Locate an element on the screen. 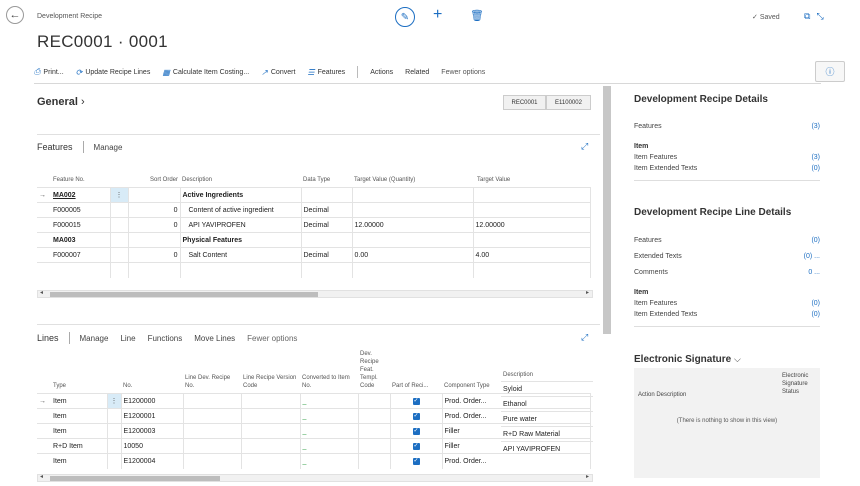 The height and width of the screenshot is (486, 860). cell-val: 12.00000 is located at coordinates (532, 225).